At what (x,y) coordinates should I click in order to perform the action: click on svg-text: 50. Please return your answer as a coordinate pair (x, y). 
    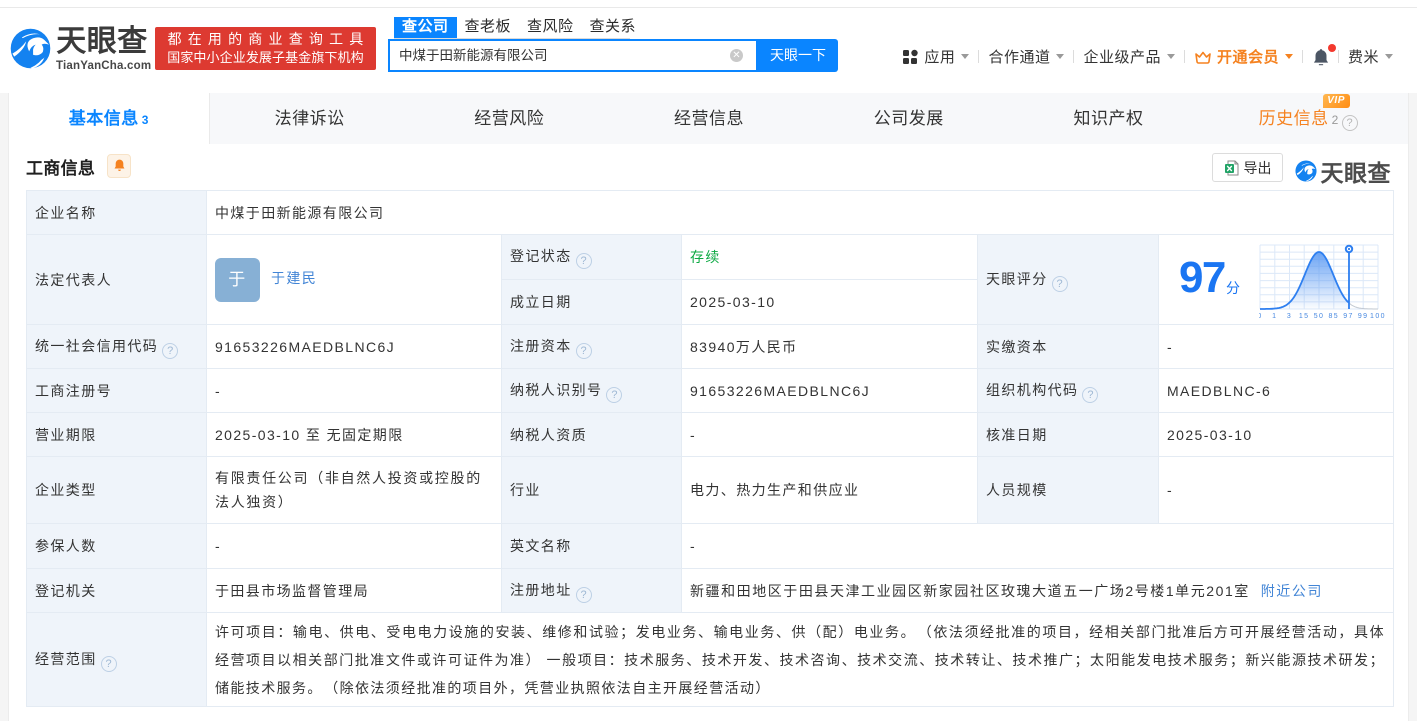
    Looking at the image, I should click on (1319, 316).